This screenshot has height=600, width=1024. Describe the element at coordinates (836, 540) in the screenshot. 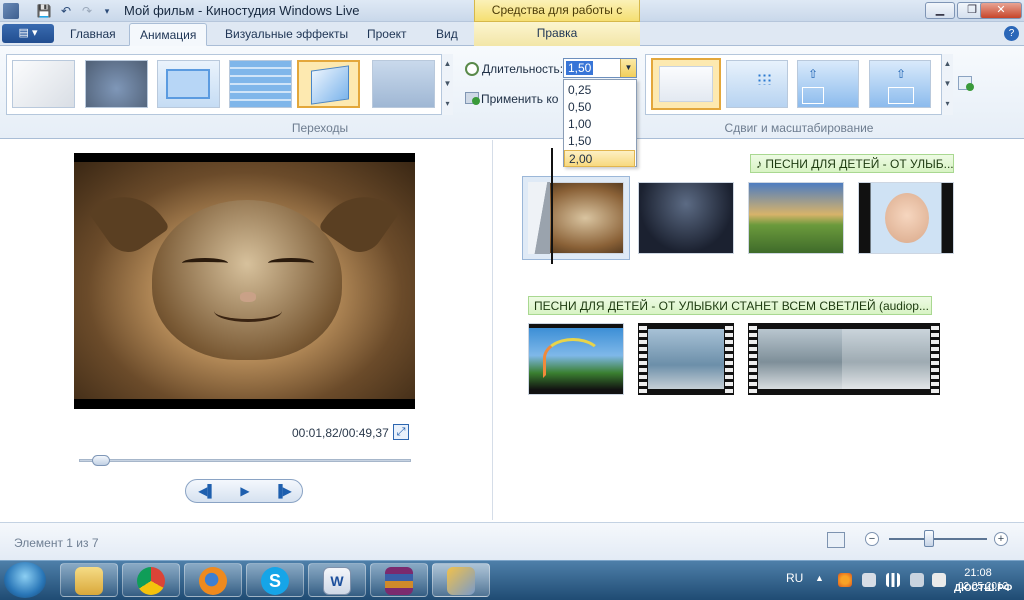

I see `thumbnail-size-icon` at that location.